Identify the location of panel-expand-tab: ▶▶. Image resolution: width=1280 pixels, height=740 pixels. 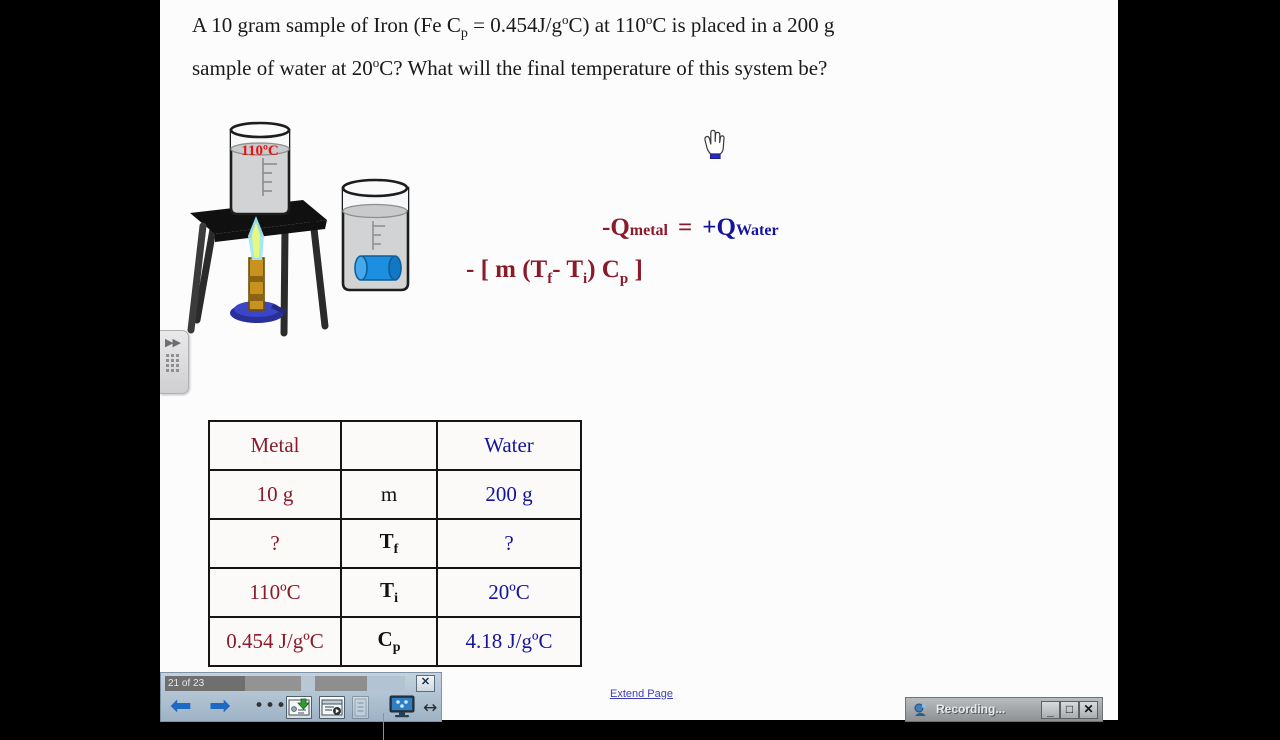
(174, 362).